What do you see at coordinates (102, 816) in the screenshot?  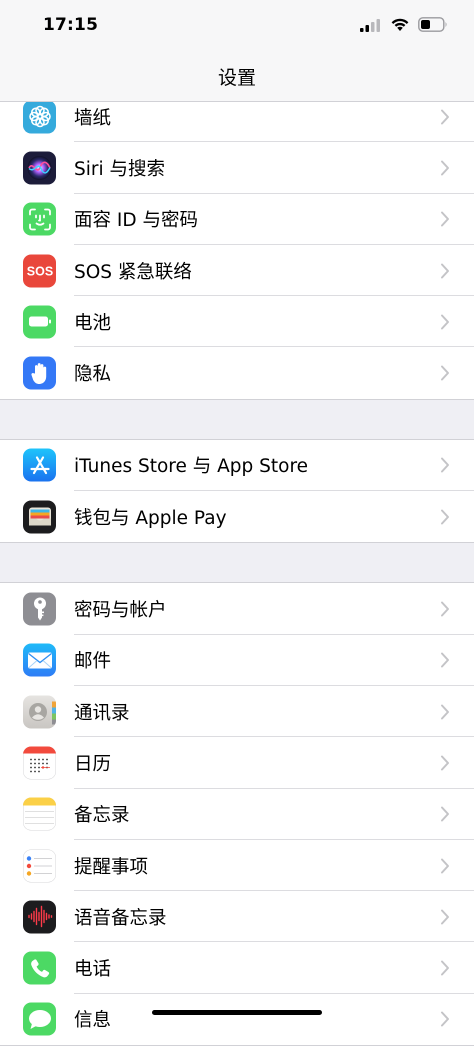 I see `settings-row-label: 备忘录` at bounding box center [102, 816].